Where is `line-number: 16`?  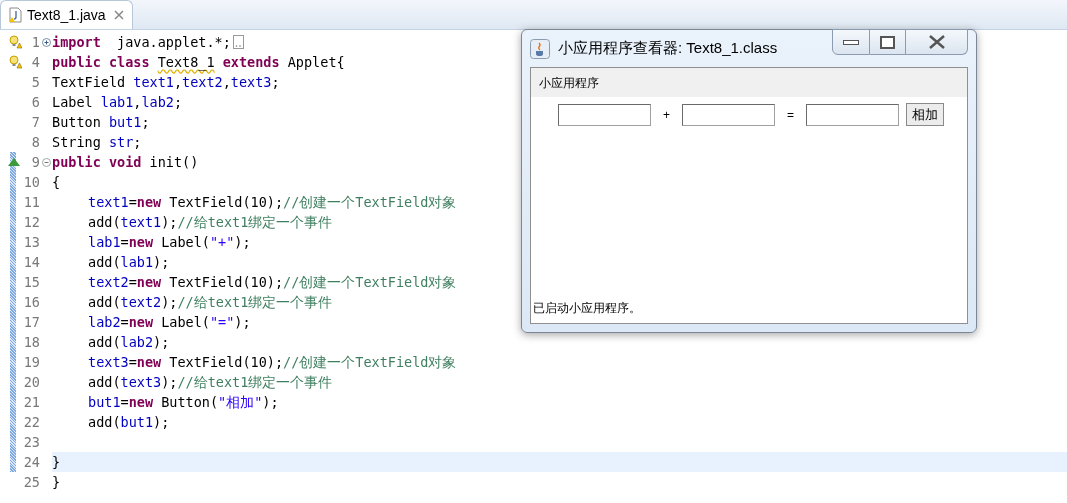
line-number: 16 is located at coordinates (31, 302).